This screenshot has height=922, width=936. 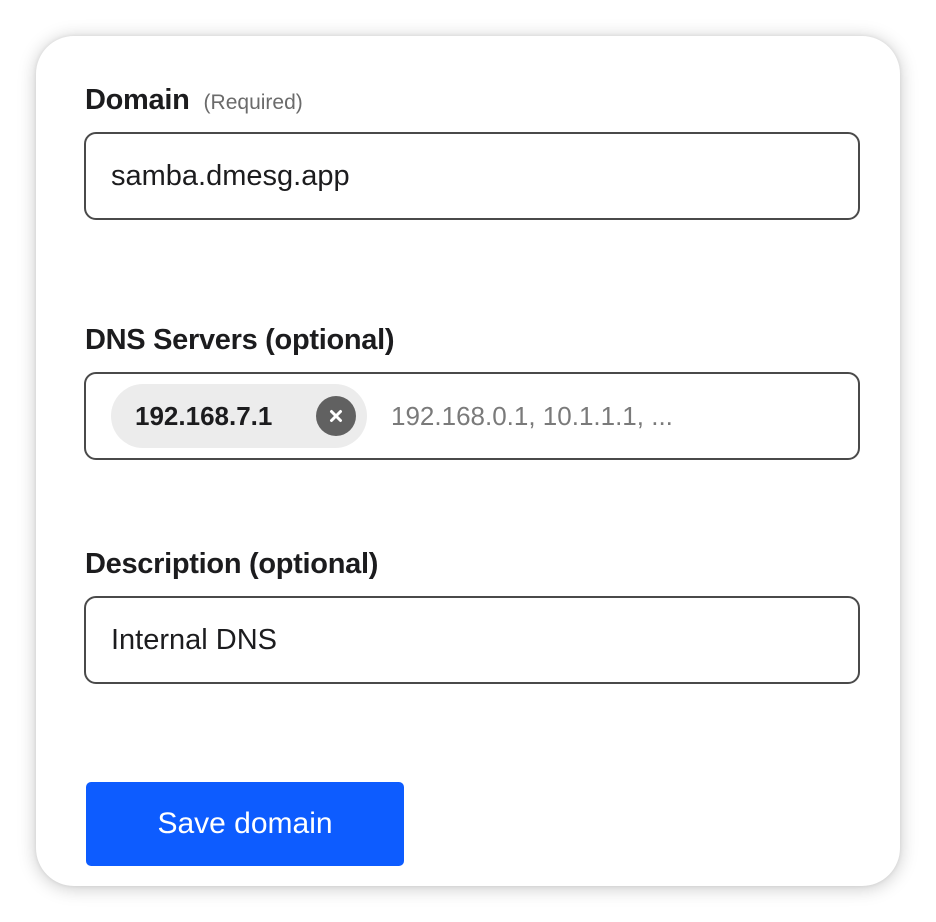 I want to click on dns-servers-label: DNS Servers (optional), so click(x=240, y=340).